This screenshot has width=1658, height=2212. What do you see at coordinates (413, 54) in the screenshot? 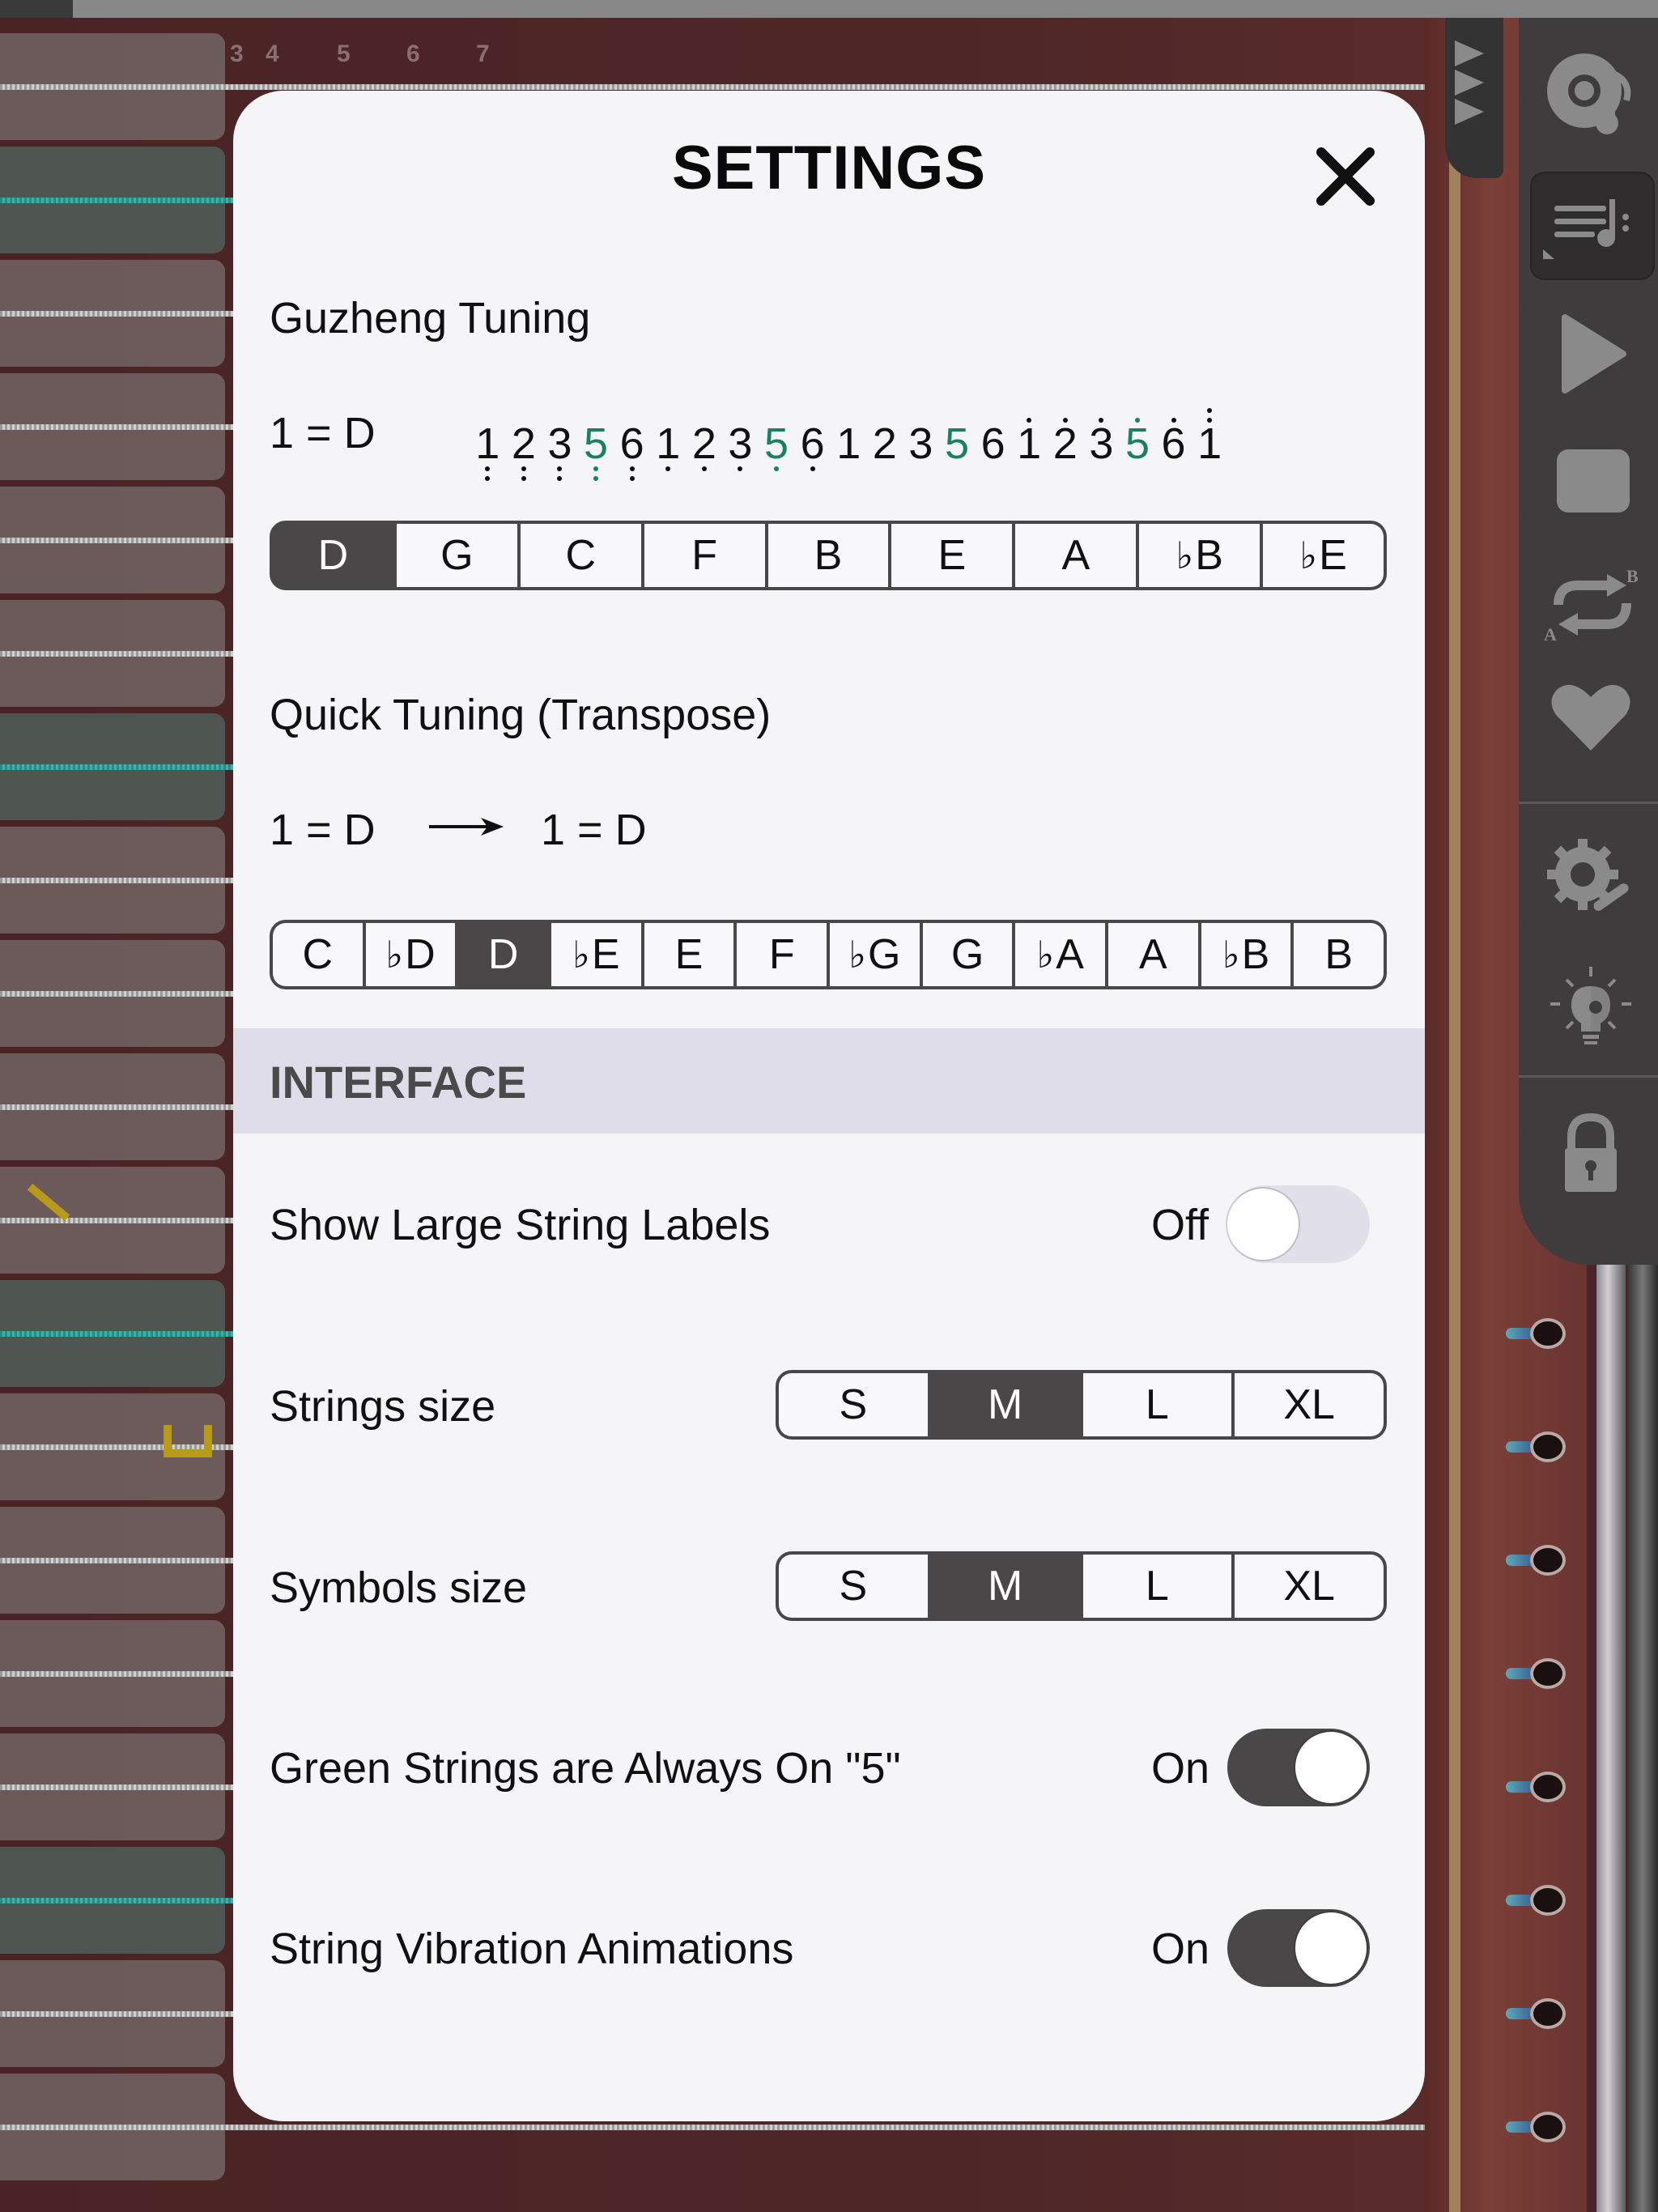
I see `ruler-number: 6` at bounding box center [413, 54].